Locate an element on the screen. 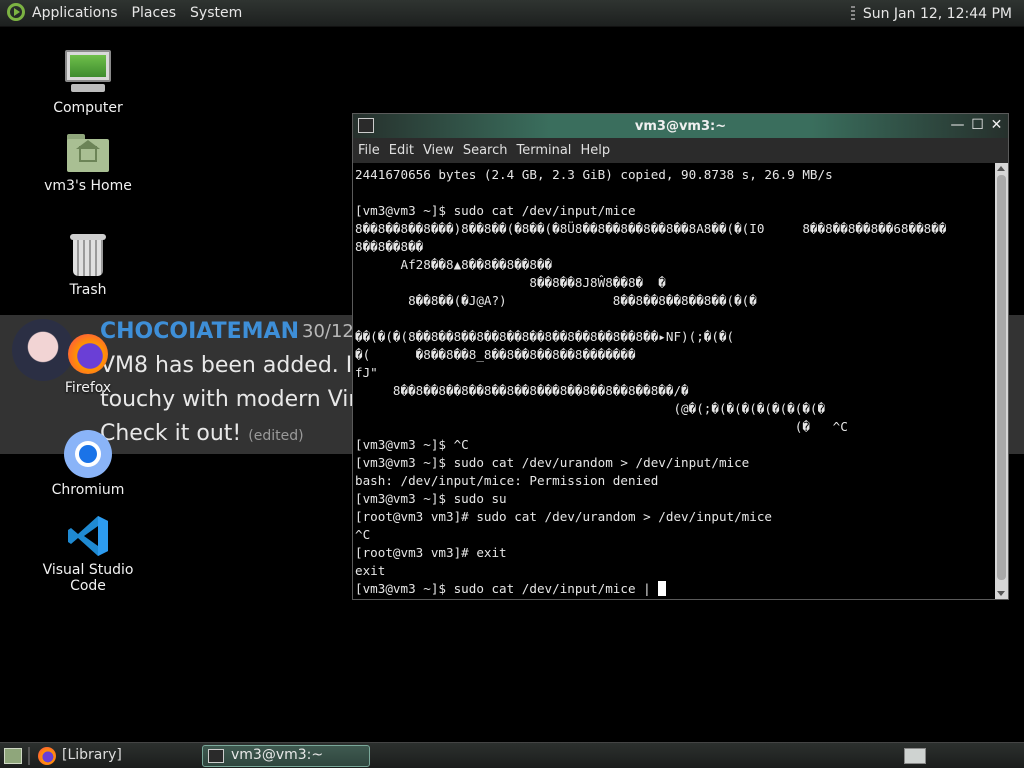  close-button: ✕ is located at coordinates (996, 125).